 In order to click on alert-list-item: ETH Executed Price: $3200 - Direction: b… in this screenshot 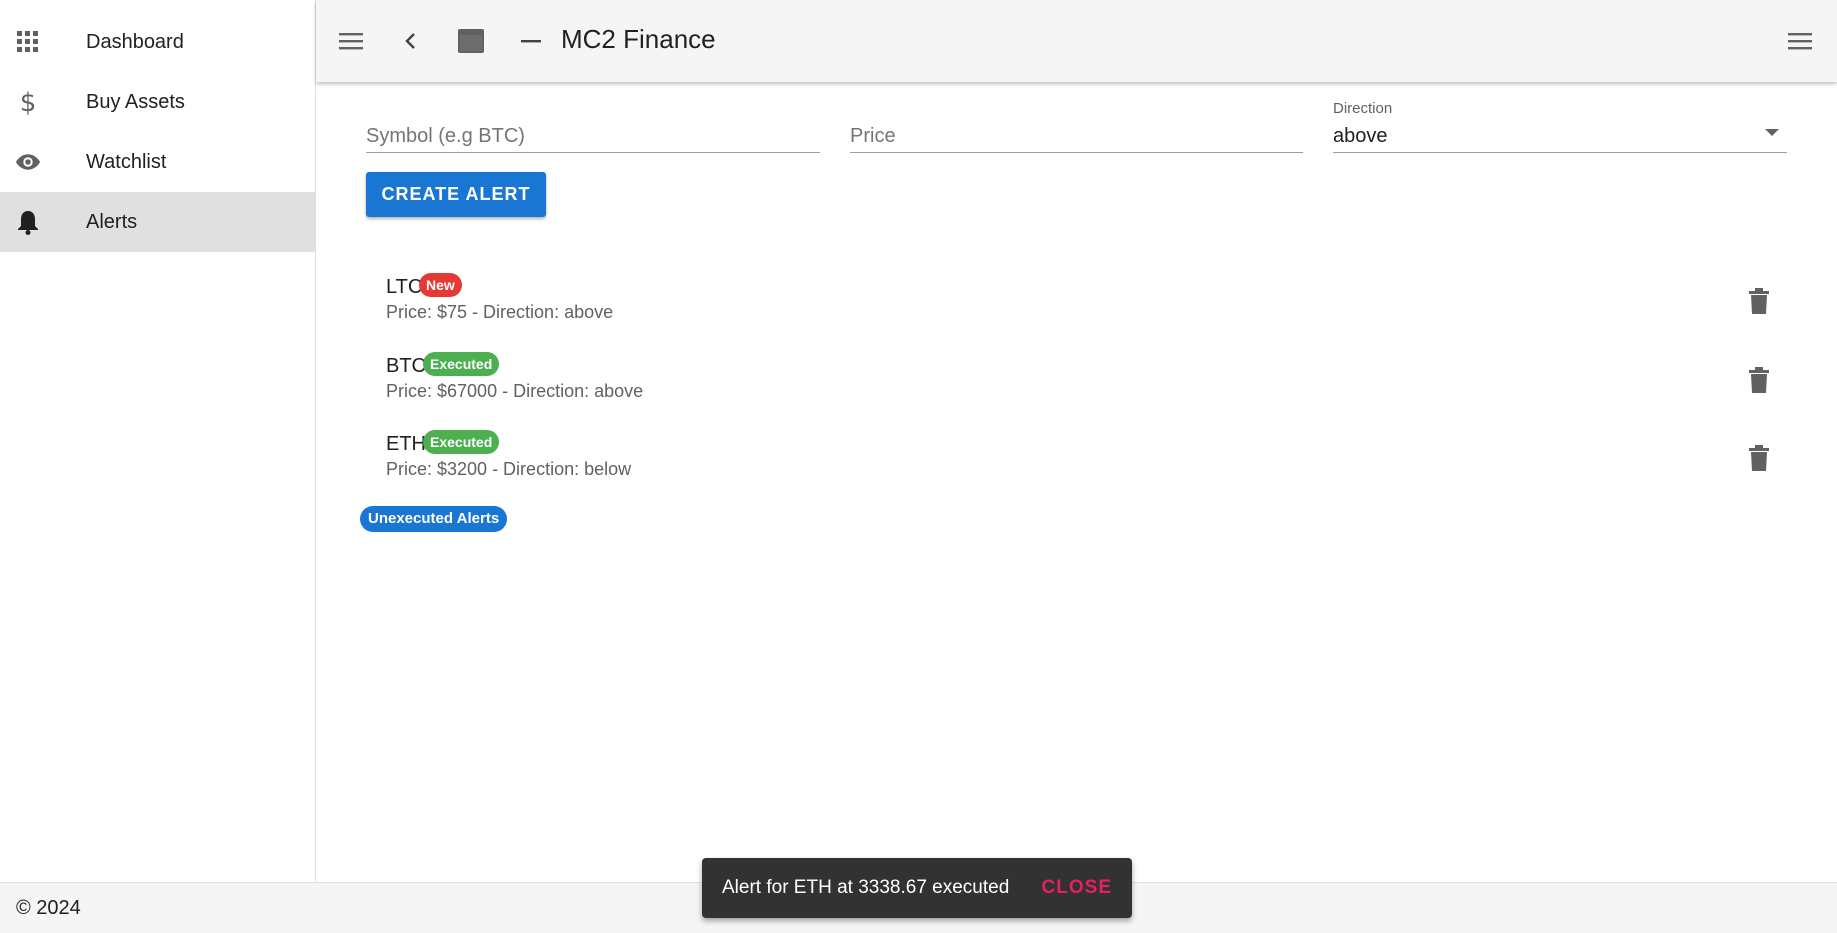, I will do `click(1081, 466)`.